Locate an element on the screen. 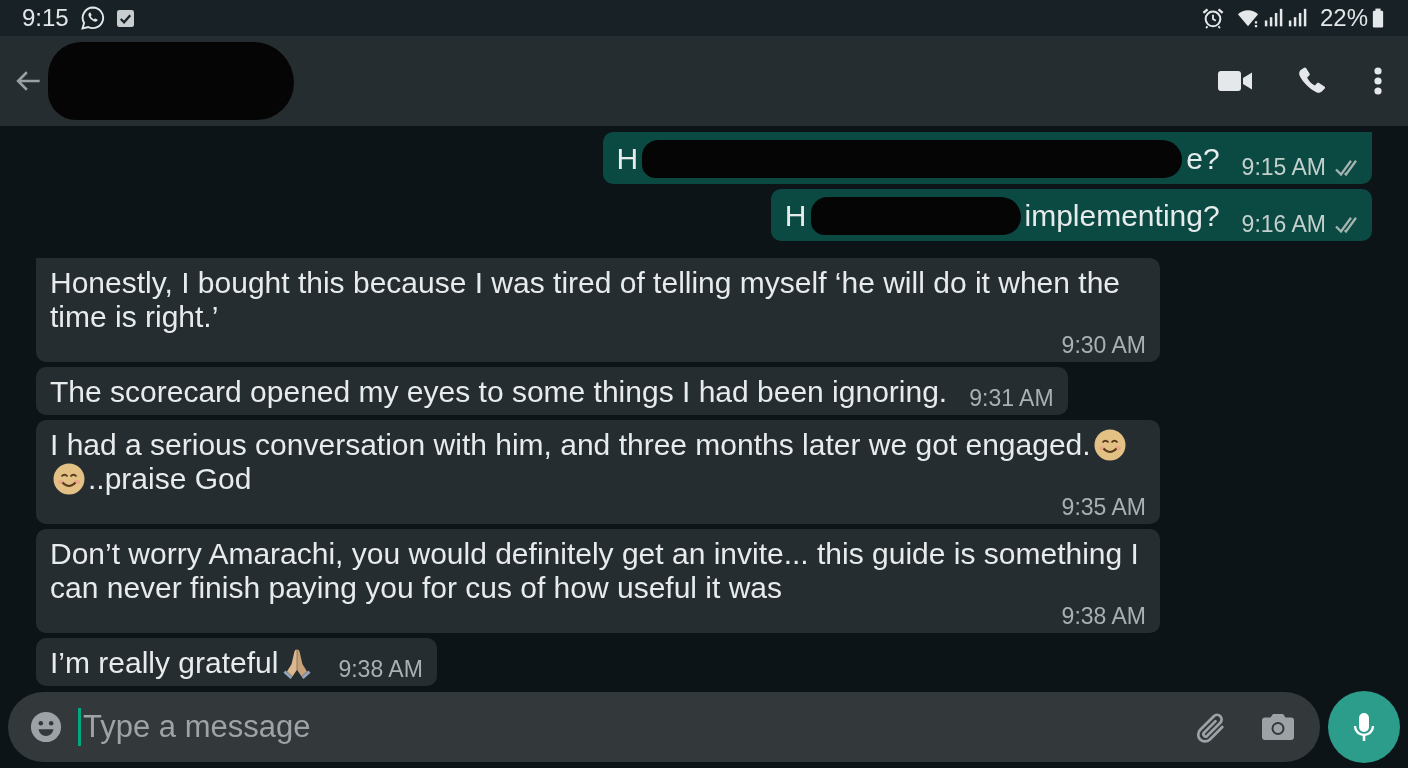  message-time: 9:35 AM is located at coordinates (1103, 507).